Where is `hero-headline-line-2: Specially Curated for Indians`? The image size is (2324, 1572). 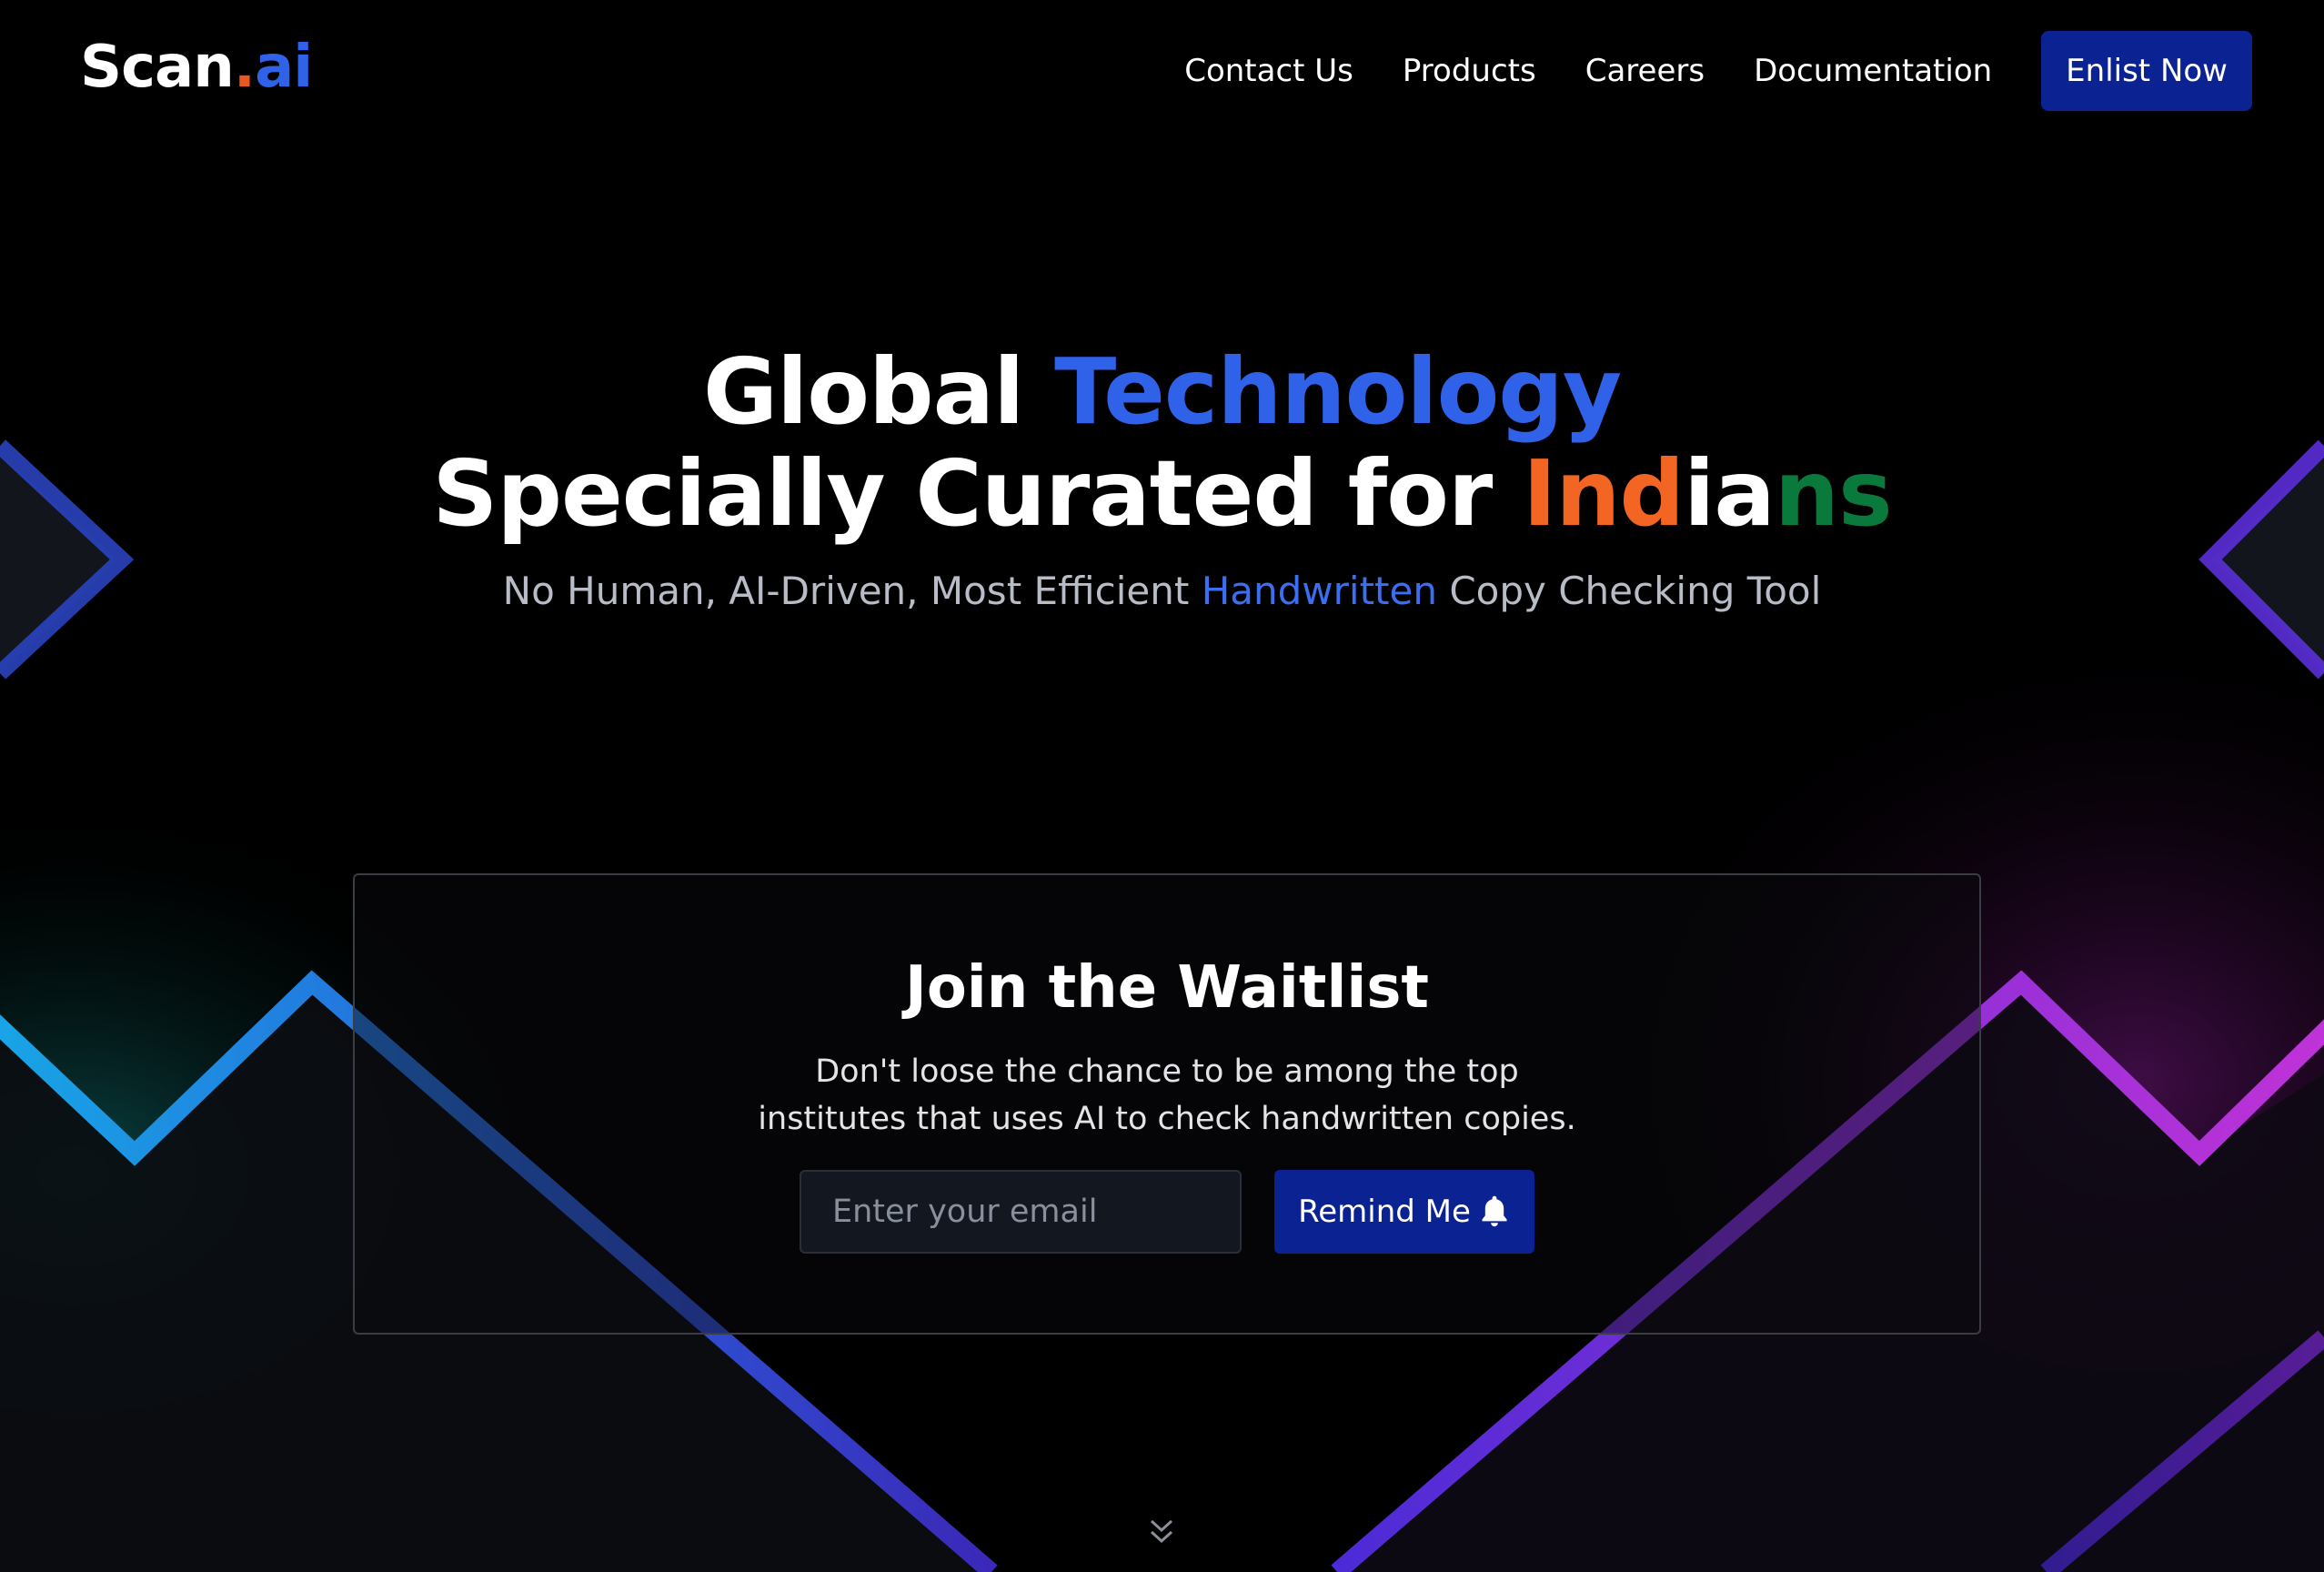 hero-headline-line-2: Specially Curated for Indians is located at coordinates (1162, 494).